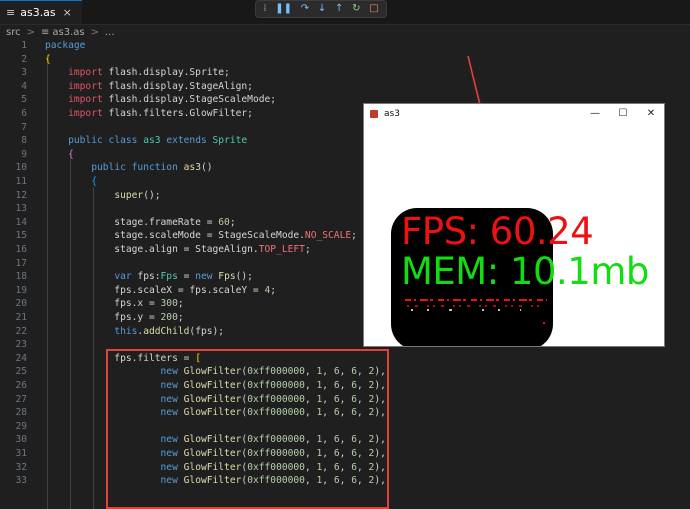 The width and height of the screenshot is (690, 509). I want to click on mem-readout: MEM: 10.1mb, so click(525, 271).